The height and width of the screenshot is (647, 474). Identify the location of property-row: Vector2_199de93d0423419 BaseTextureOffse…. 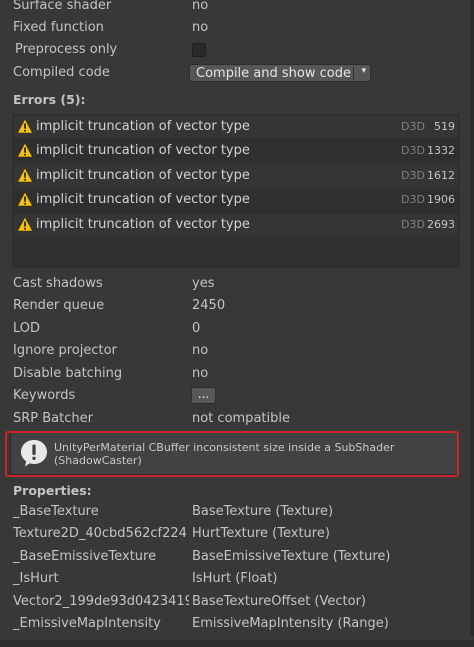
(234, 603).